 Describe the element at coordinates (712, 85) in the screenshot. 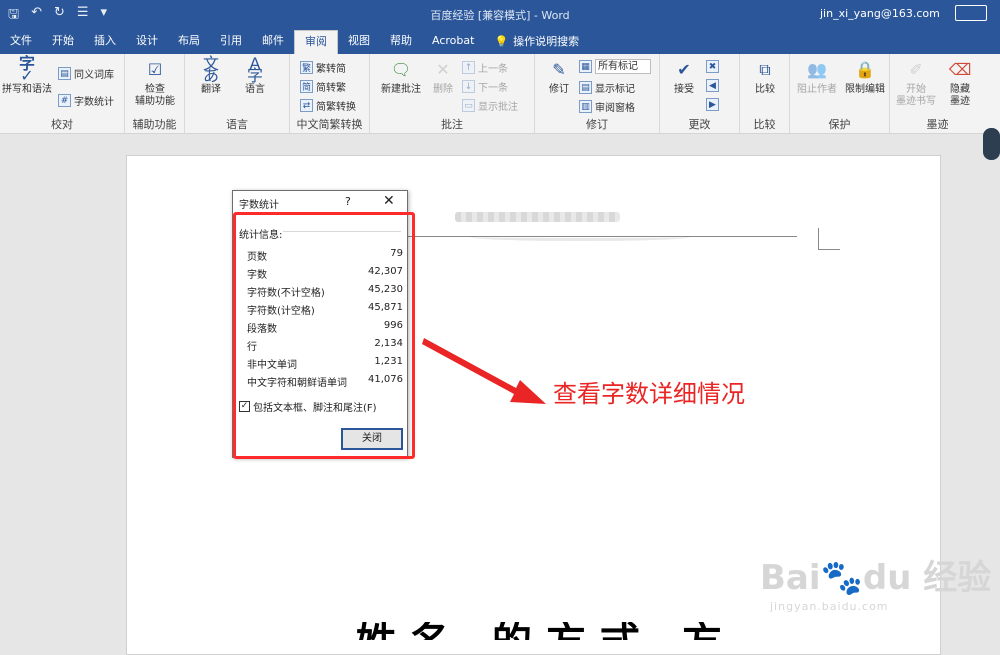

I see `previous-change-button: ◀` at that location.